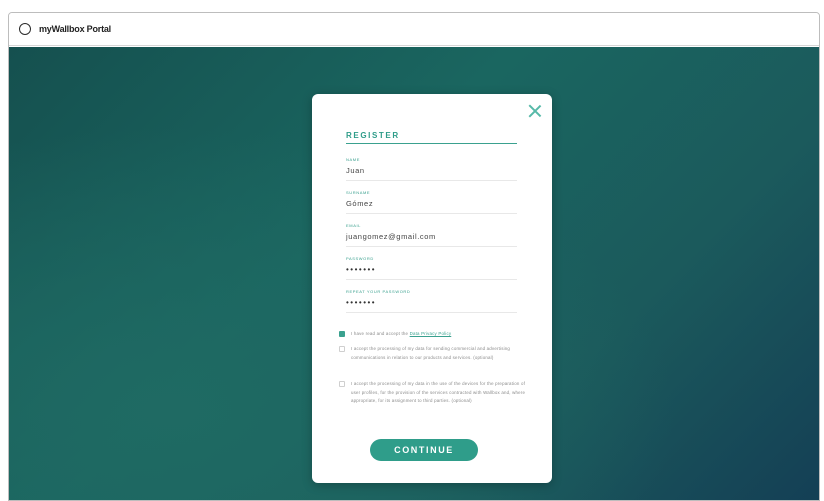  Describe the element at coordinates (342, 349) in the screenshot. I see `marketing-checkbox` at that location.